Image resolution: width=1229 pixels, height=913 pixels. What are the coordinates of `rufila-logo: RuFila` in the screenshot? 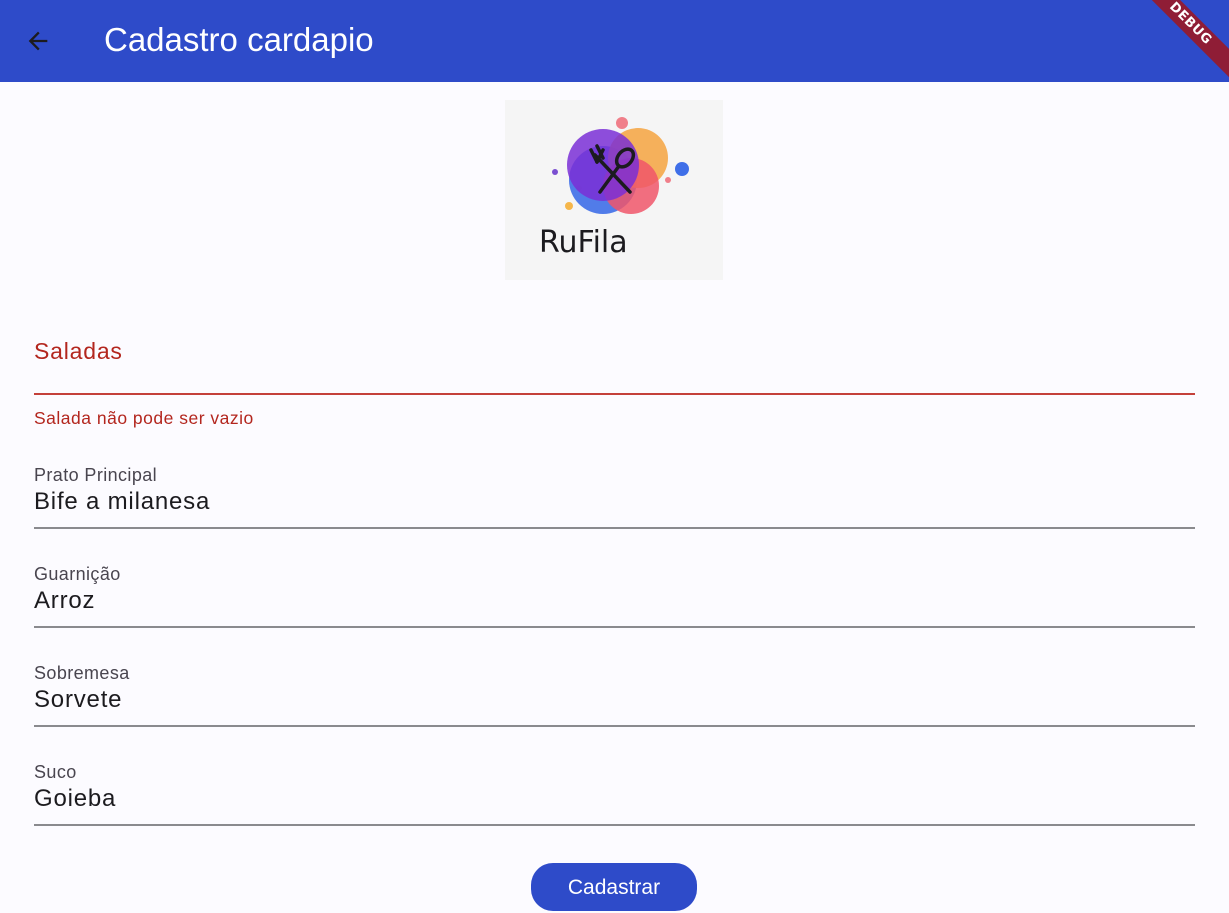 It's located at (614, 190).